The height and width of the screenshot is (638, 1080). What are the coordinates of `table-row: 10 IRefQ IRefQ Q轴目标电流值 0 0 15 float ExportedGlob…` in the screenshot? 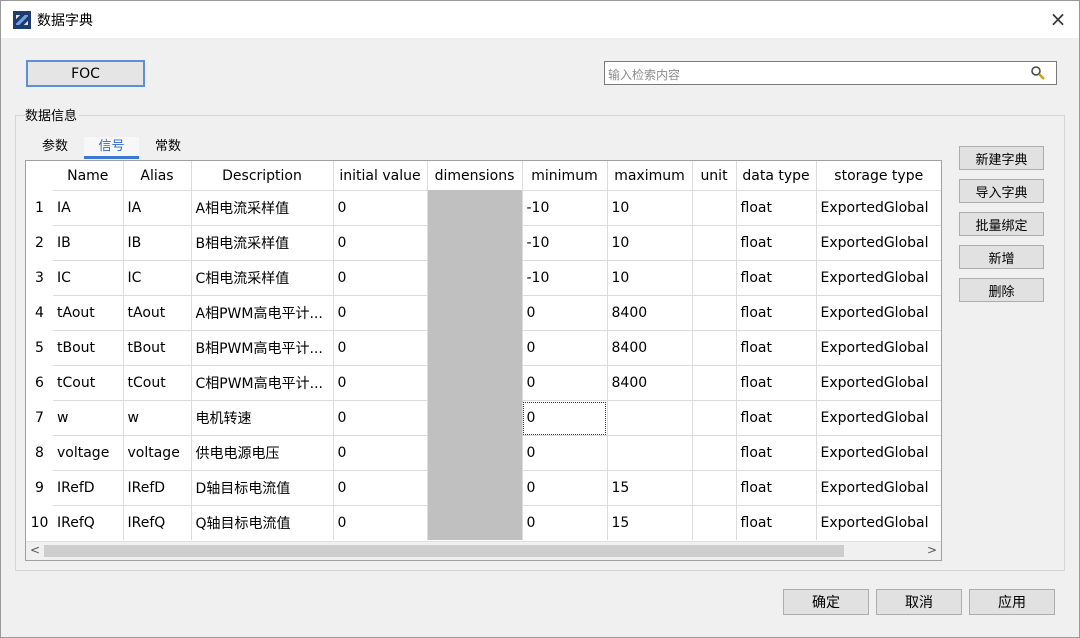 It's located at (483, 522).